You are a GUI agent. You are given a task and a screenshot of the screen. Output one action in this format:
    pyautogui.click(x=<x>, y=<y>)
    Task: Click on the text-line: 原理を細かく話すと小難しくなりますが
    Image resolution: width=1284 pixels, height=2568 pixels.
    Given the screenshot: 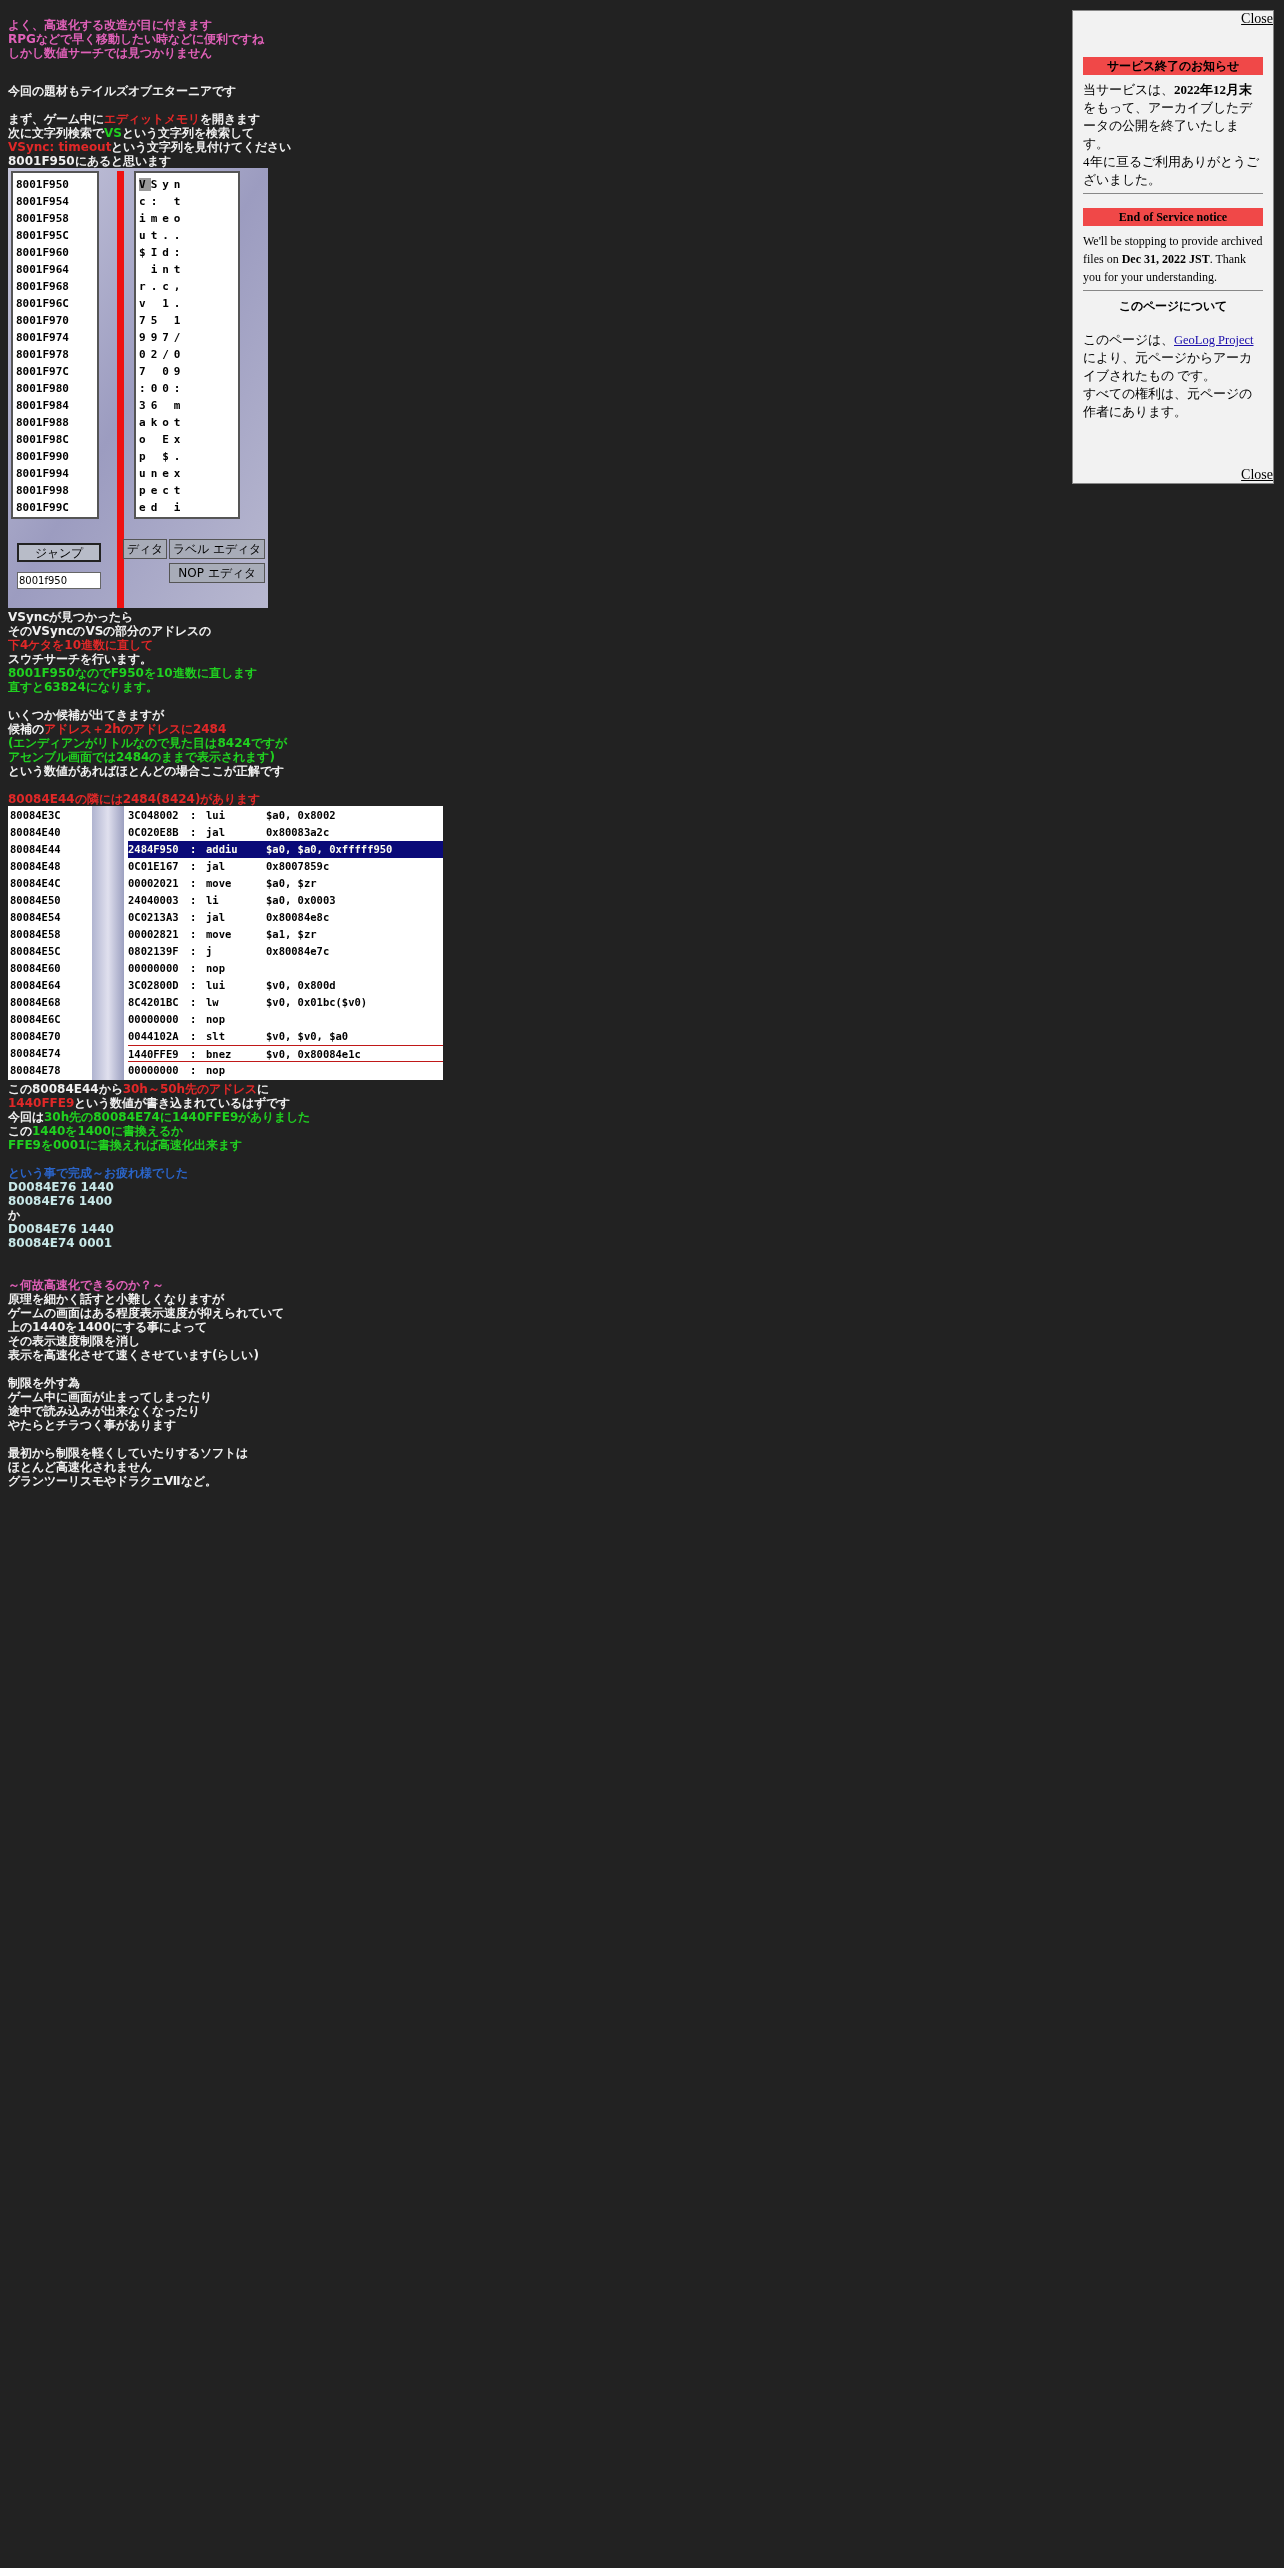 What is the action you would take?
    pyautogui.click(x=116, y=1299)
    